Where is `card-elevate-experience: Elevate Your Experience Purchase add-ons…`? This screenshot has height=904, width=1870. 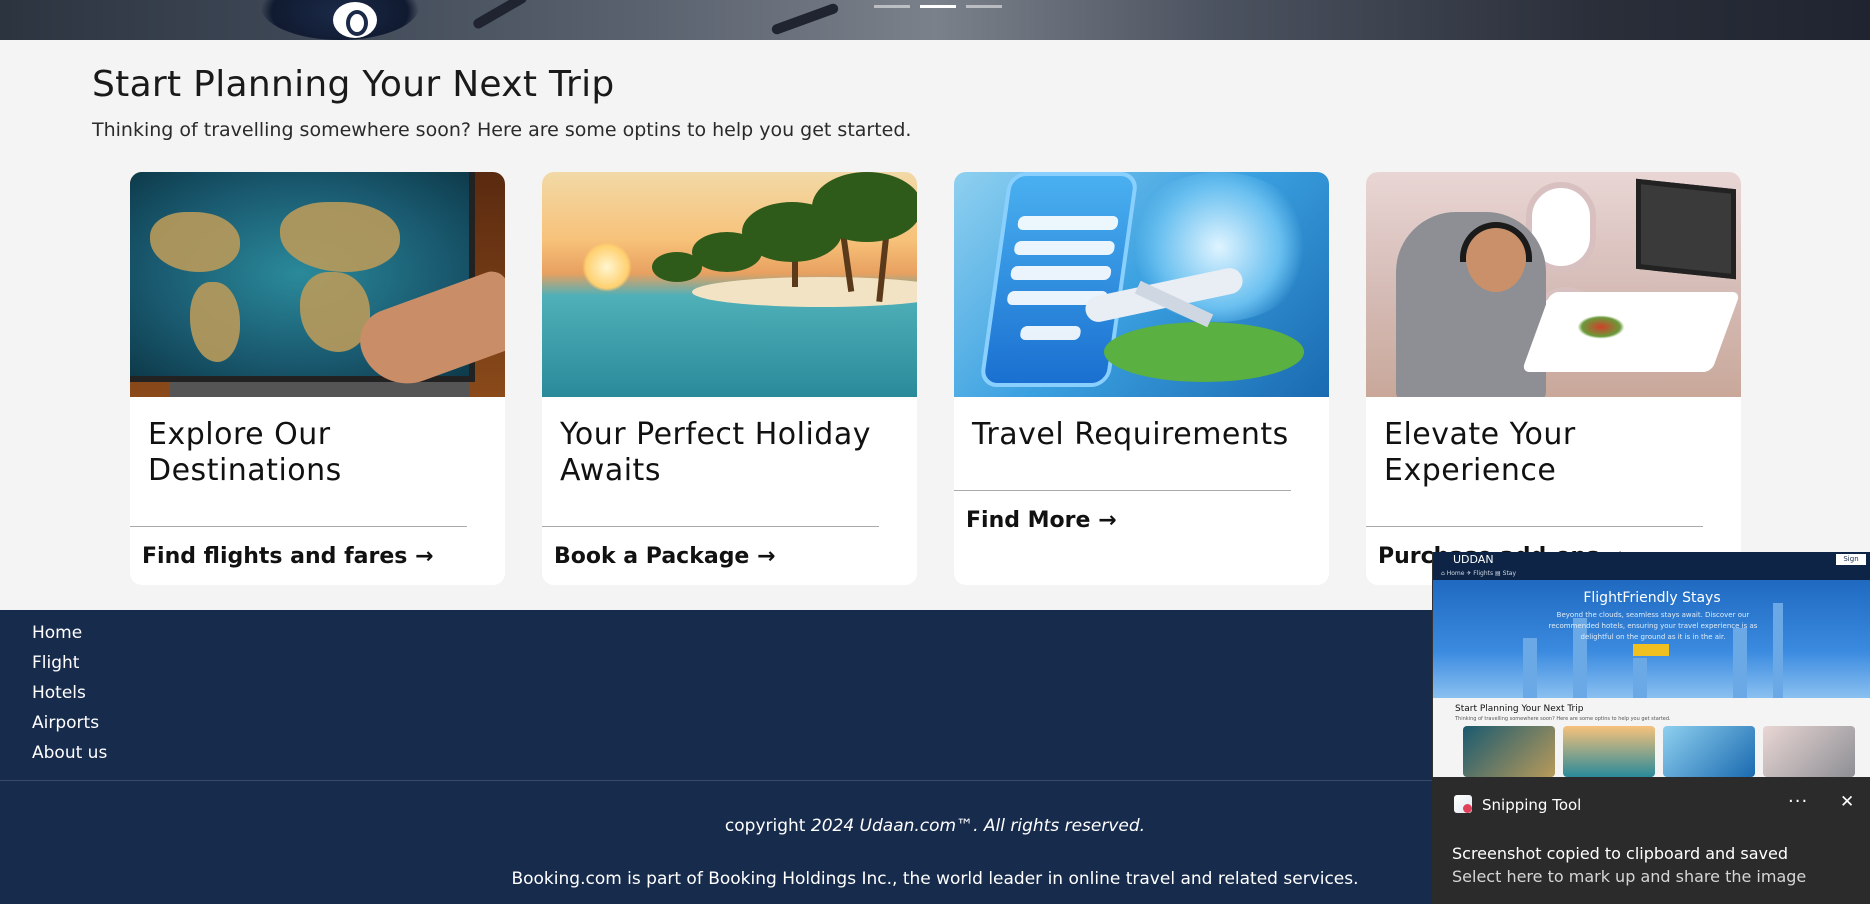 card-elevate-experience: Elevate Your Experience Purchase add-ons… is located at coordinates (1553, 378).